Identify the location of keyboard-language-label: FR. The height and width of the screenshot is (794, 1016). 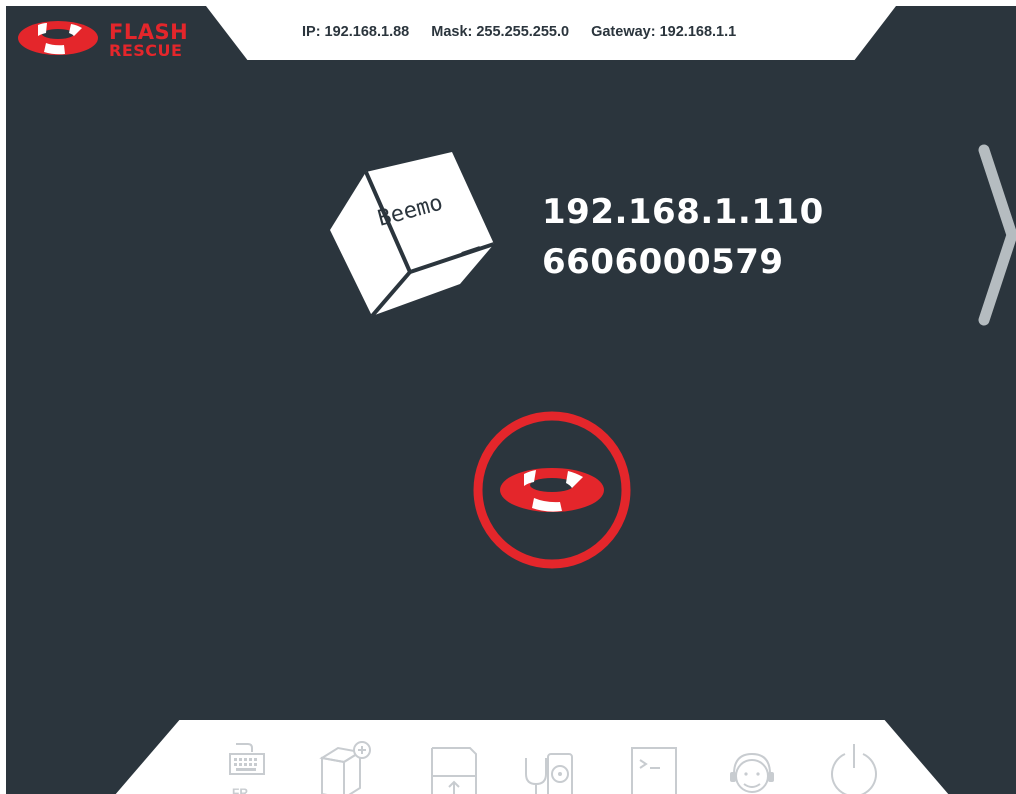
(240, 790).